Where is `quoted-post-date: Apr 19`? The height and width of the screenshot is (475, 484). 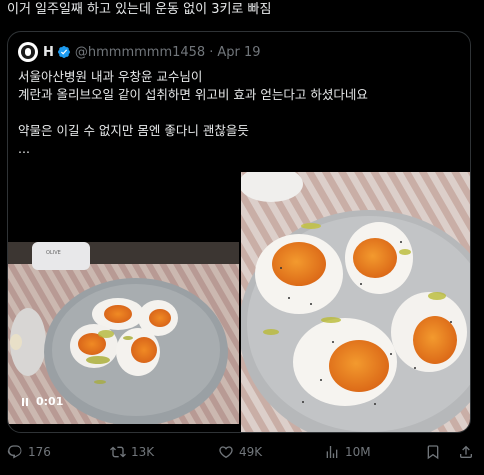
quoted-post-date: Apr 19 is located at coordinates (238, 52).